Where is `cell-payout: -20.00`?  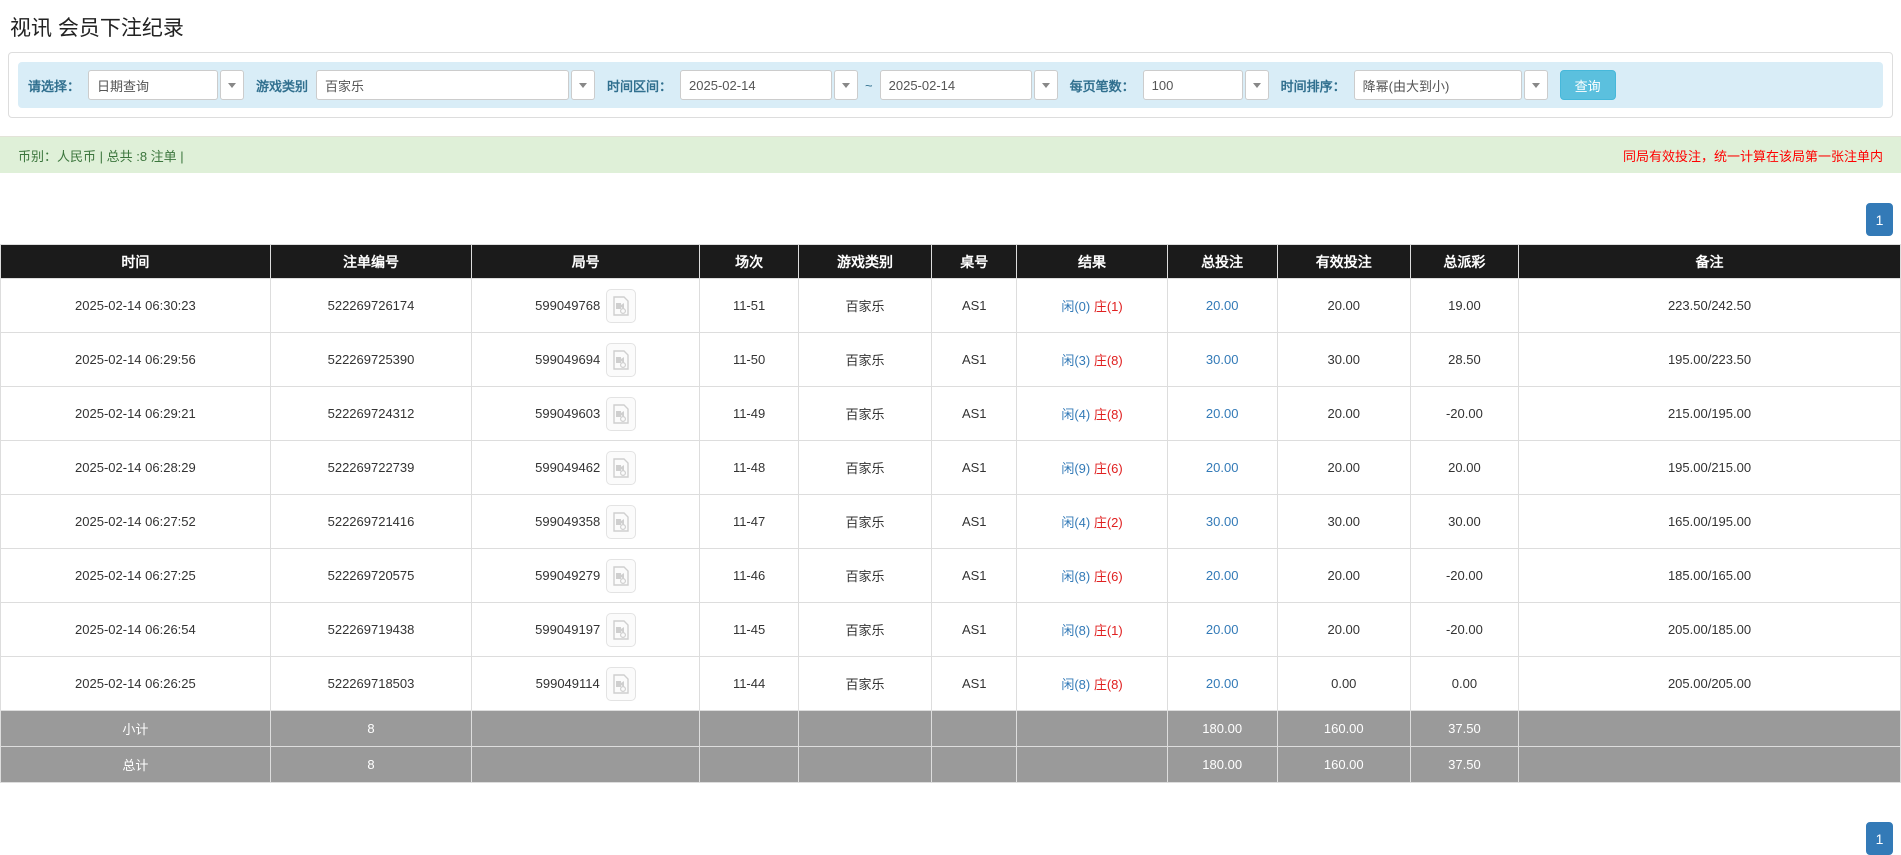
cell-payout: -20.00 is located at coordinates (1464, 575).